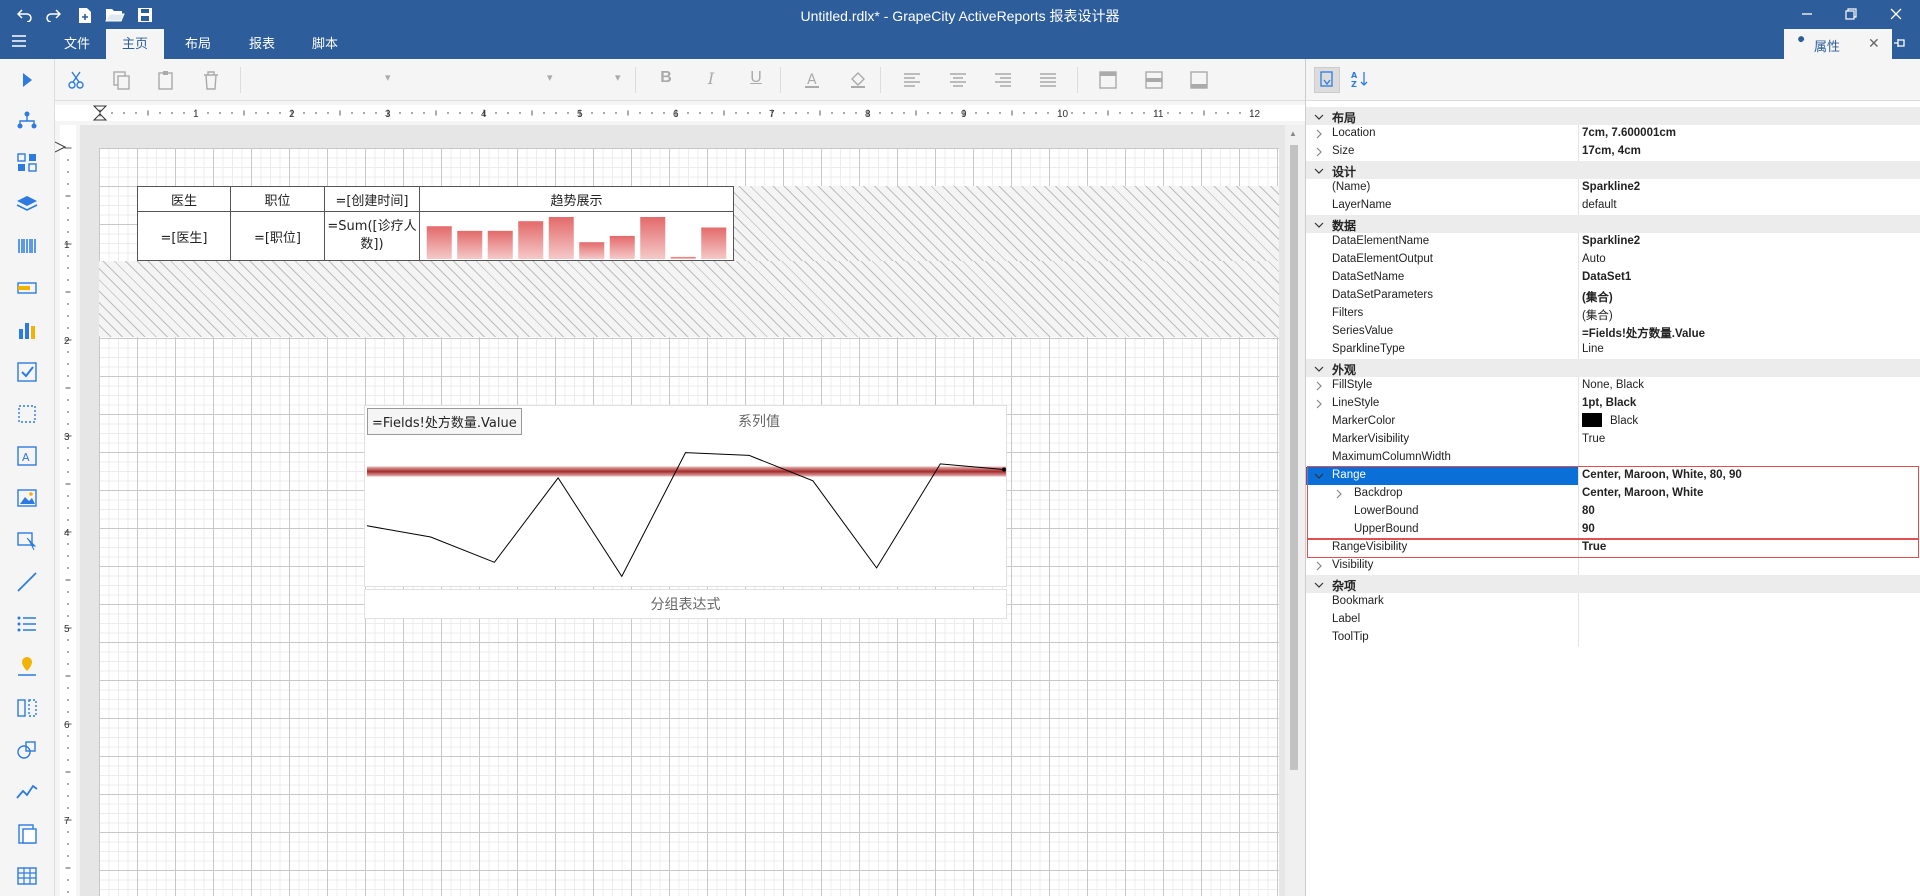 The height and width of the screenshot is (896, 1920). I want to click on fill-color-icon, so click(858, 80).